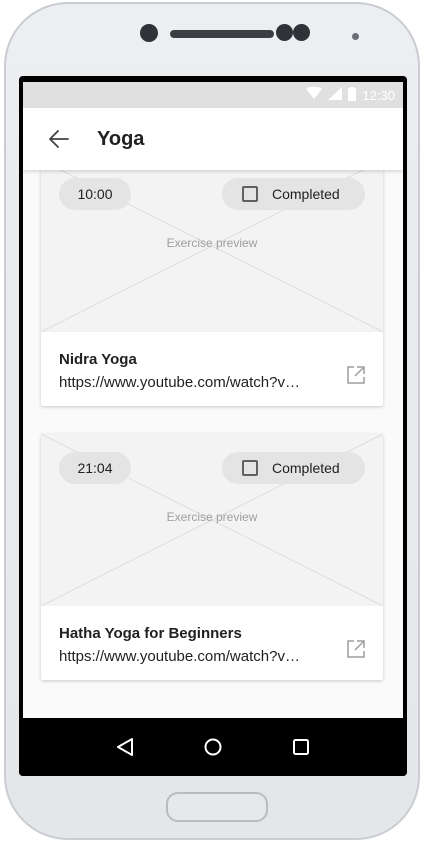  I want to click on app-bar: Yoga, so click(213, 139).